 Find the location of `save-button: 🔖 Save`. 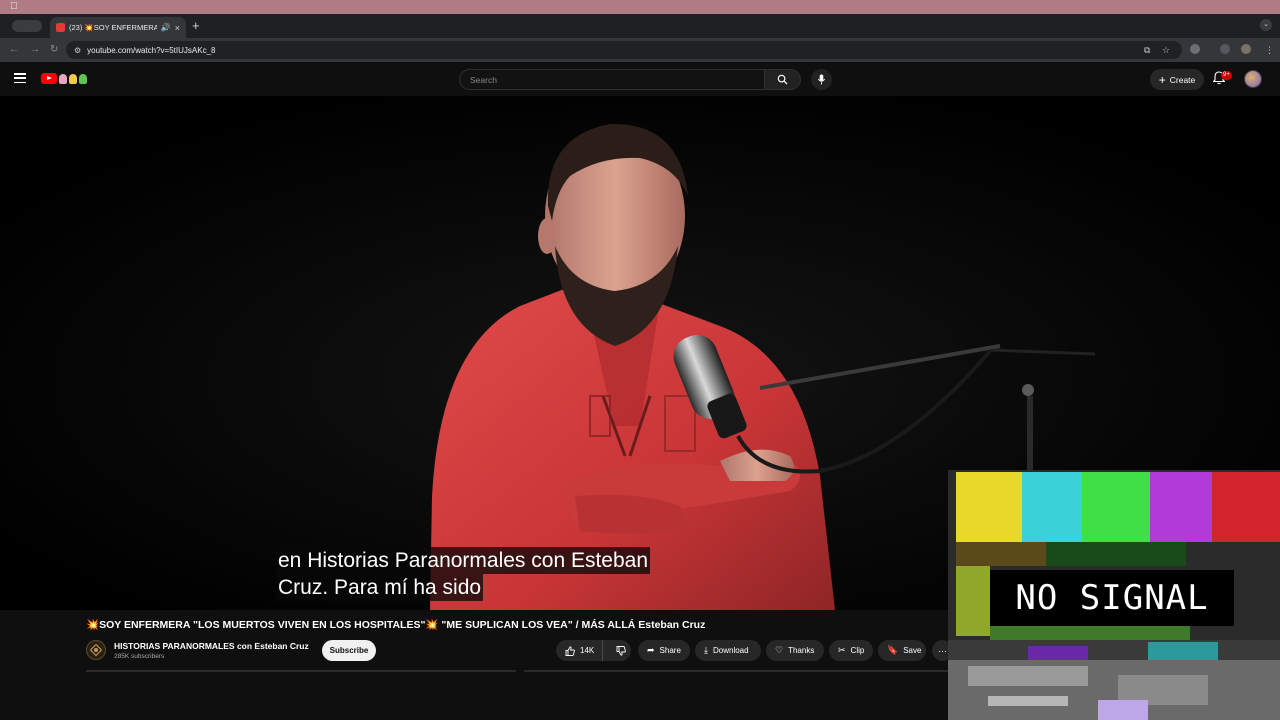

save-button: 🔖 Save is located at coordinates (902, 650).